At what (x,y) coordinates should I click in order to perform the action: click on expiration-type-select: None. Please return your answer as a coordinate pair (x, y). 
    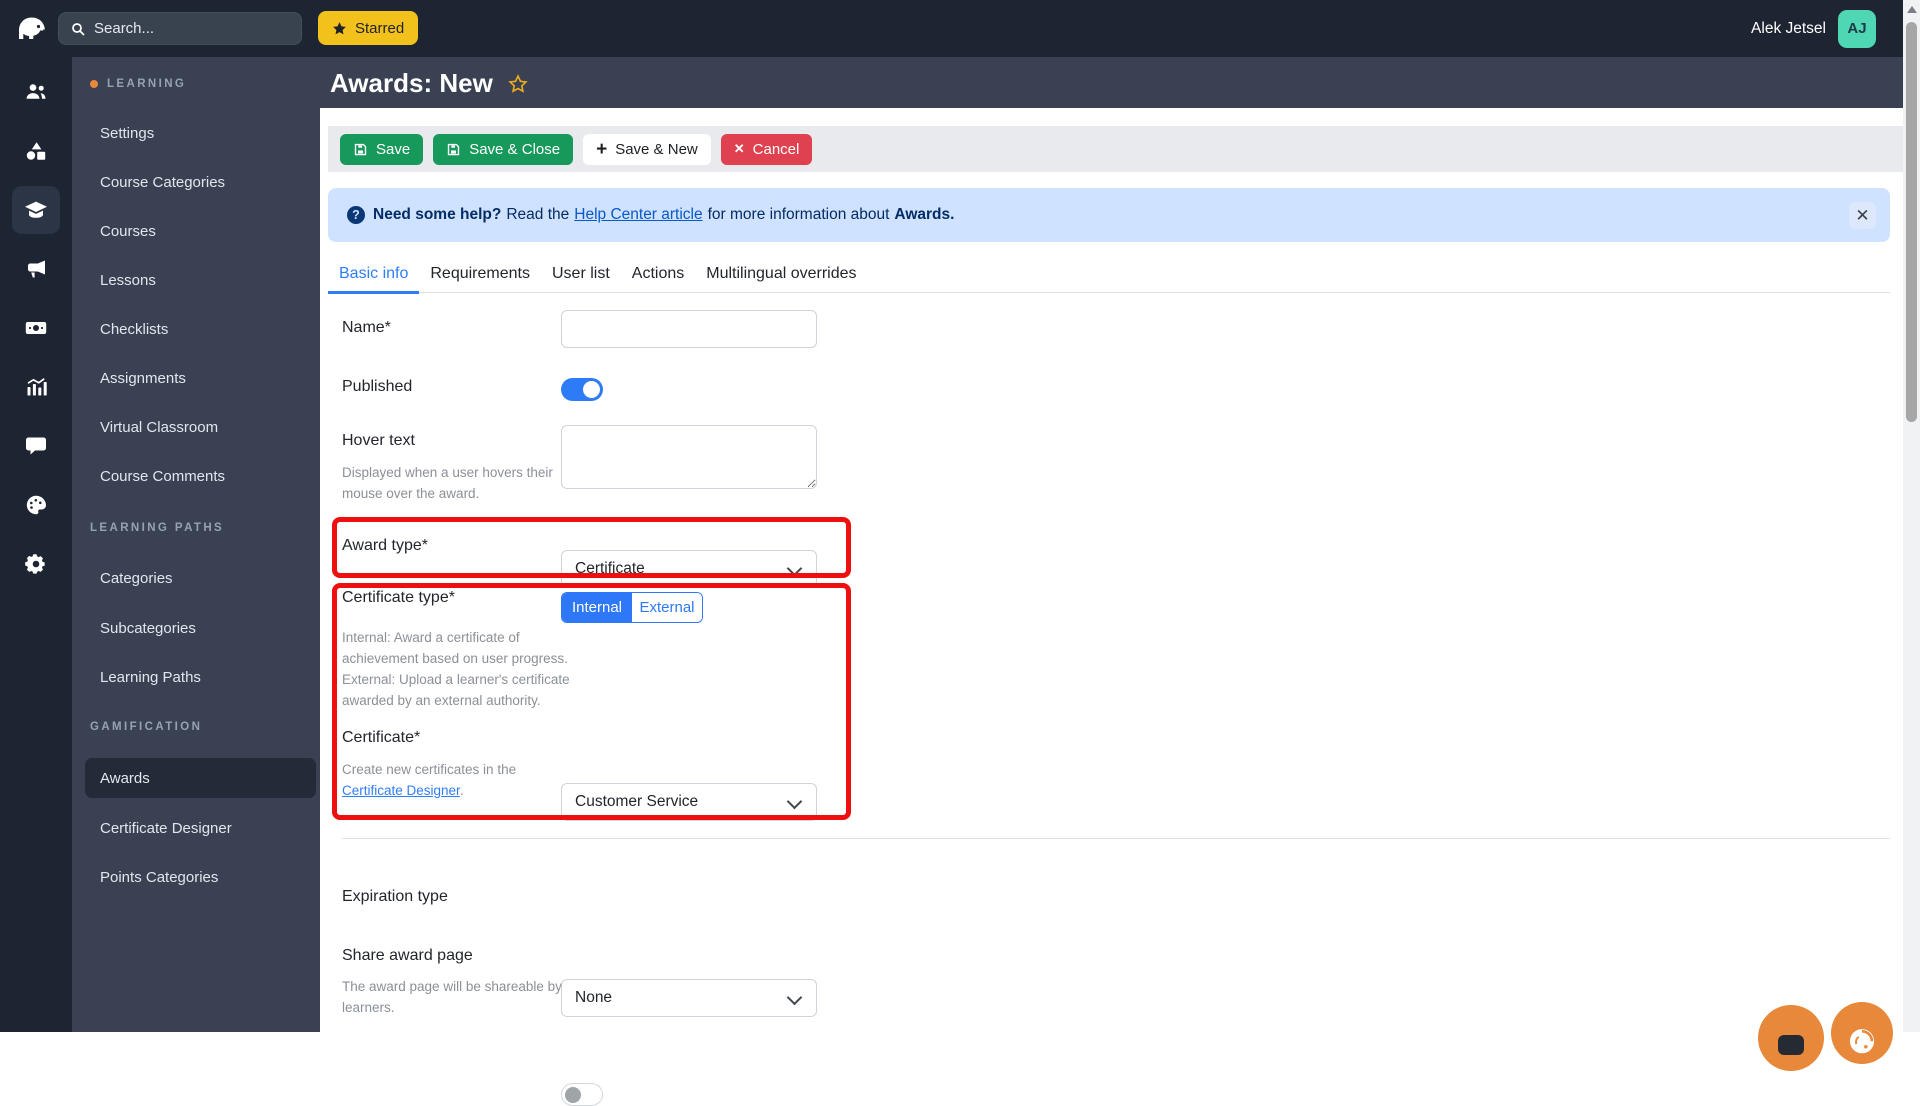
    Looking at the image, I should click on (689, 998).